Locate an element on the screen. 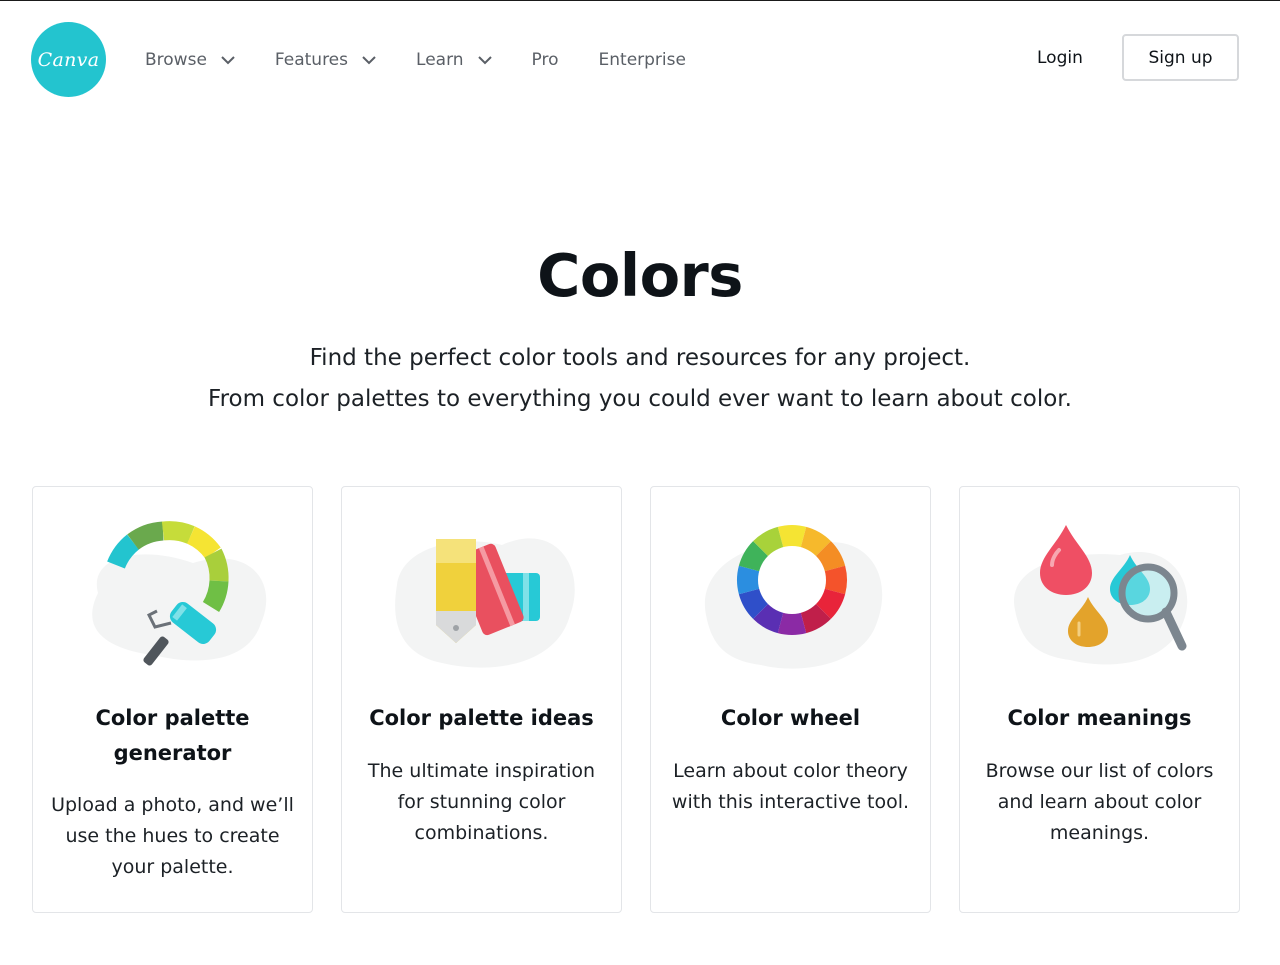 This screenshot has height=965, width=1280. nav-enterprise: Enterprise is located at coordinates (642, 60).